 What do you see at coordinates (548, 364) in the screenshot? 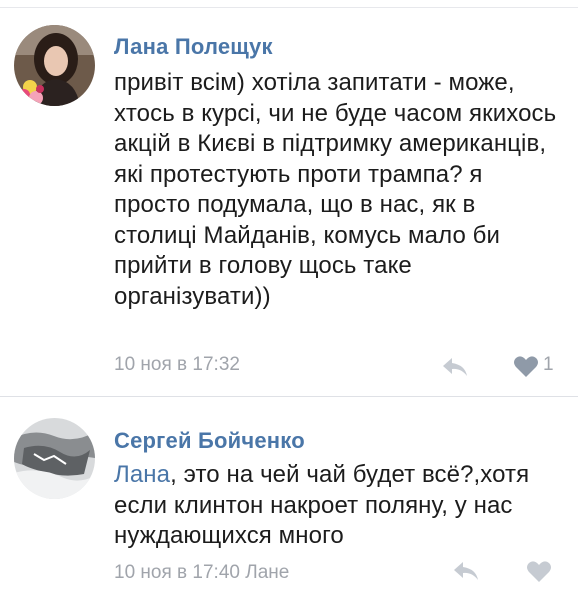
I see `like-count: 1` at bounding box center [548, 364].